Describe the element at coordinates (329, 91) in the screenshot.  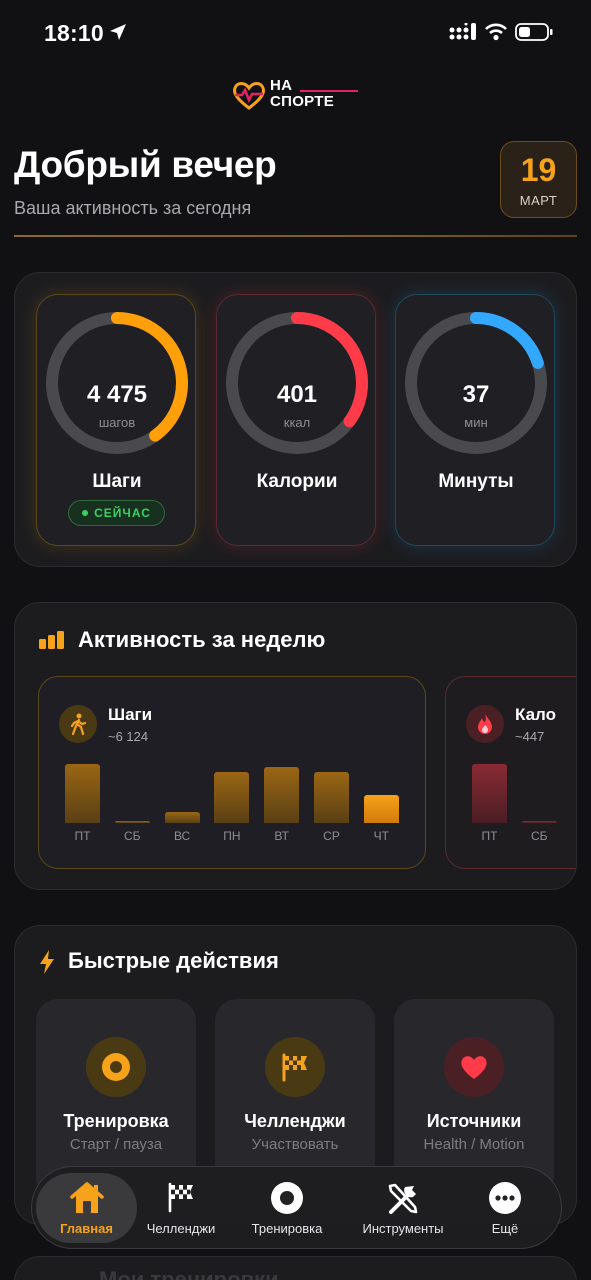
I see `logo-accent-line` at that location.